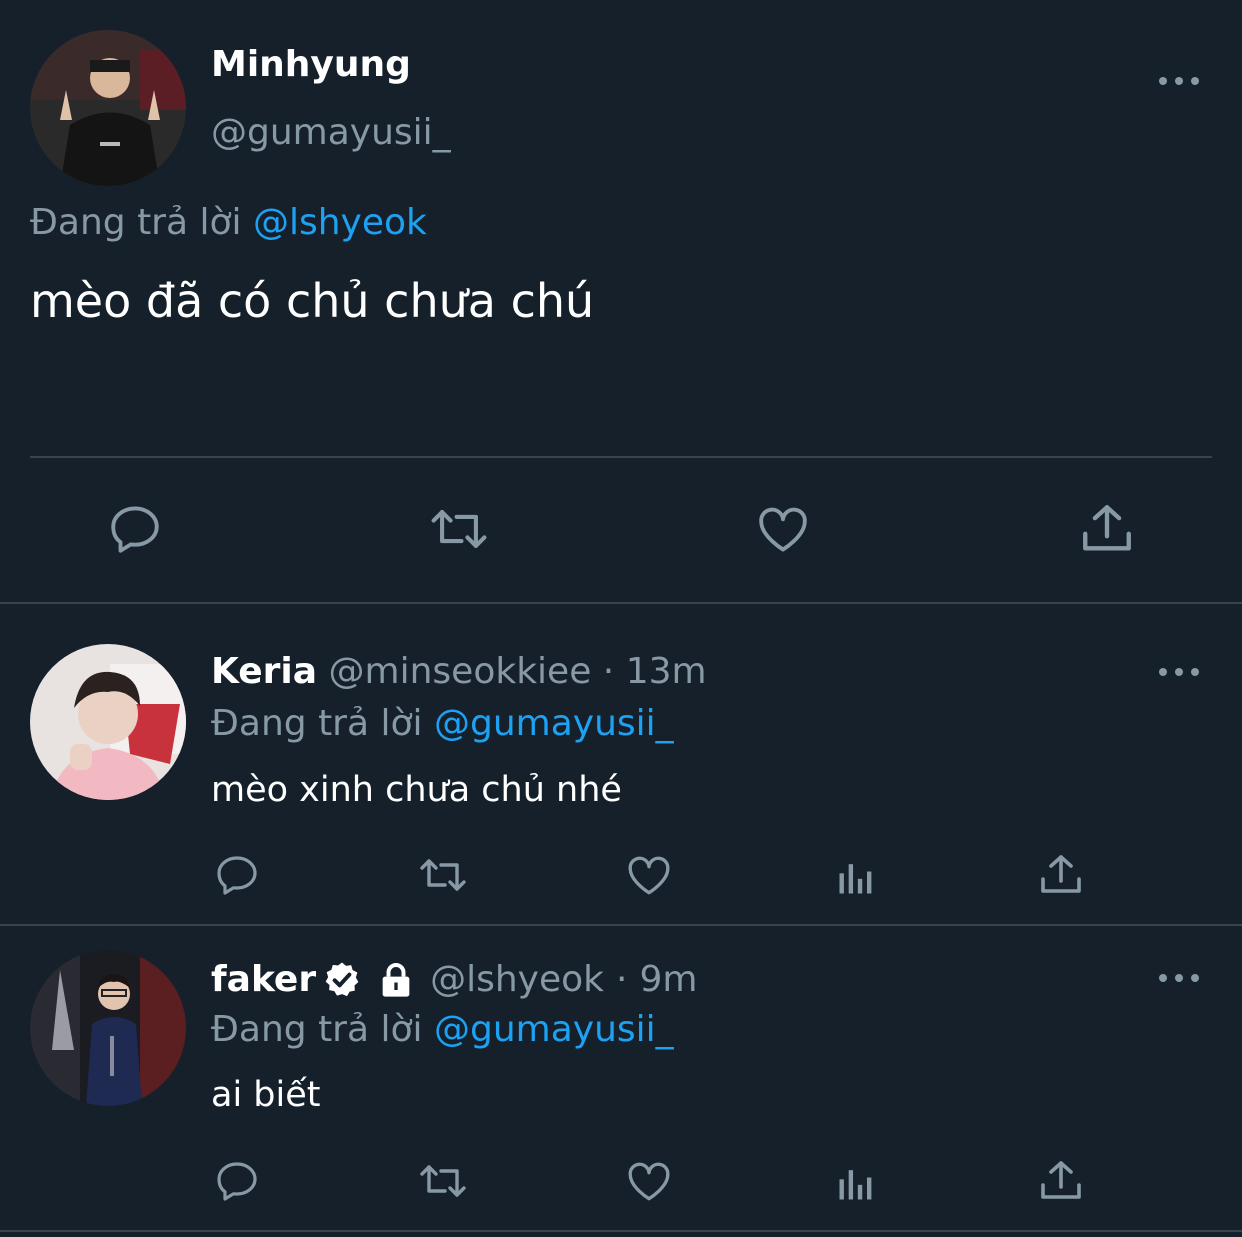  I want to click on tweet-text: ai biết, so click(266, 1095).